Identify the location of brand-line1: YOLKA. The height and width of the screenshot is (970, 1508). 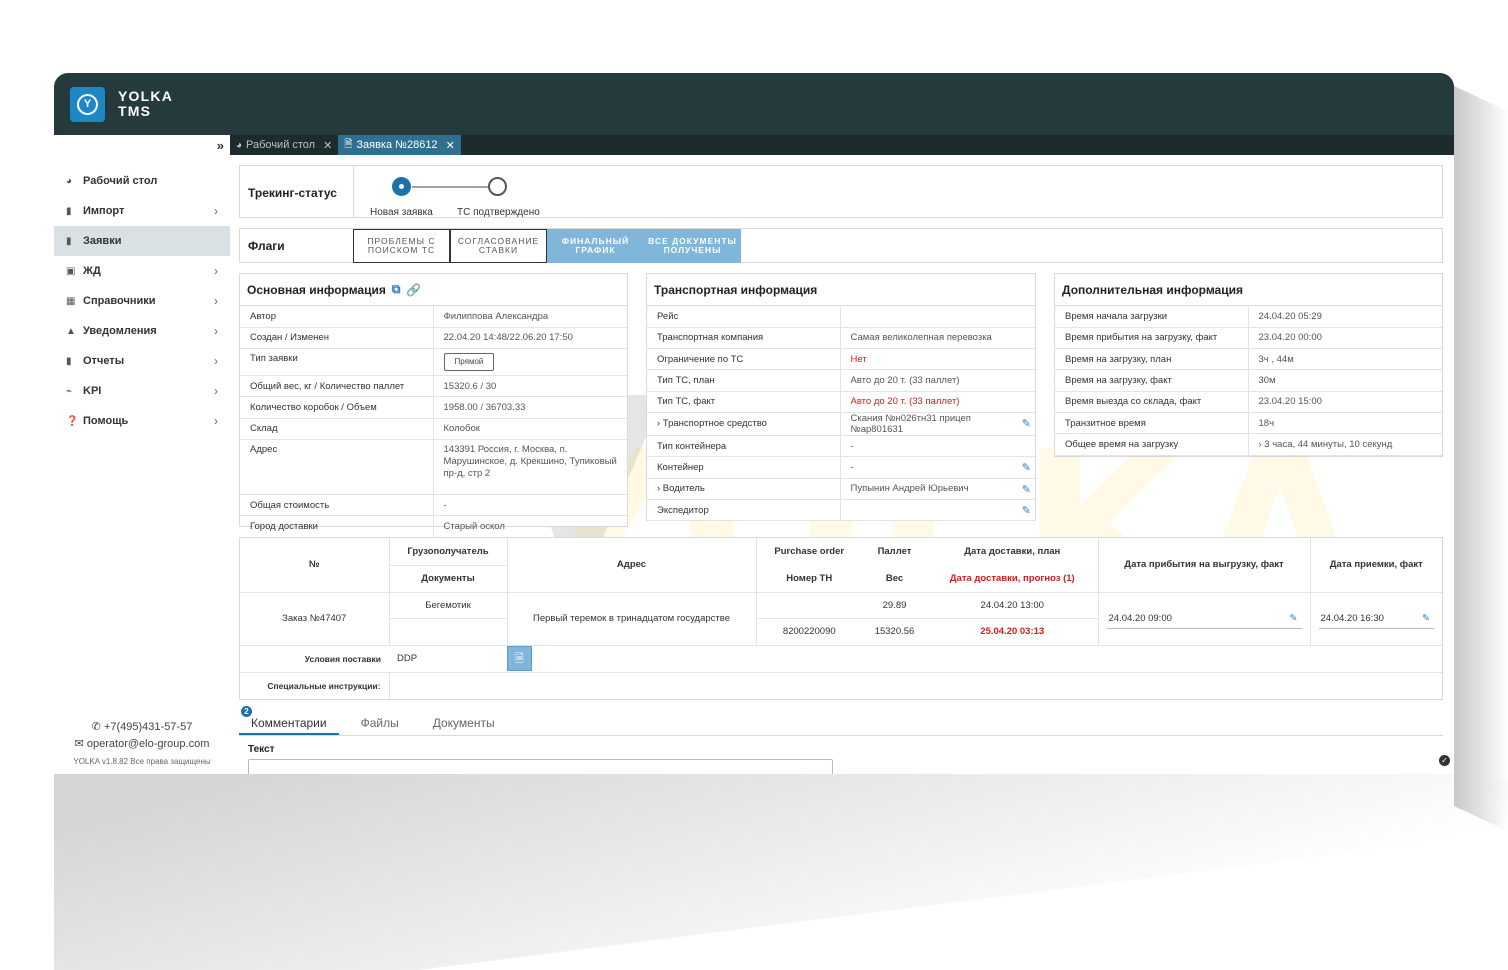
(145, 96).